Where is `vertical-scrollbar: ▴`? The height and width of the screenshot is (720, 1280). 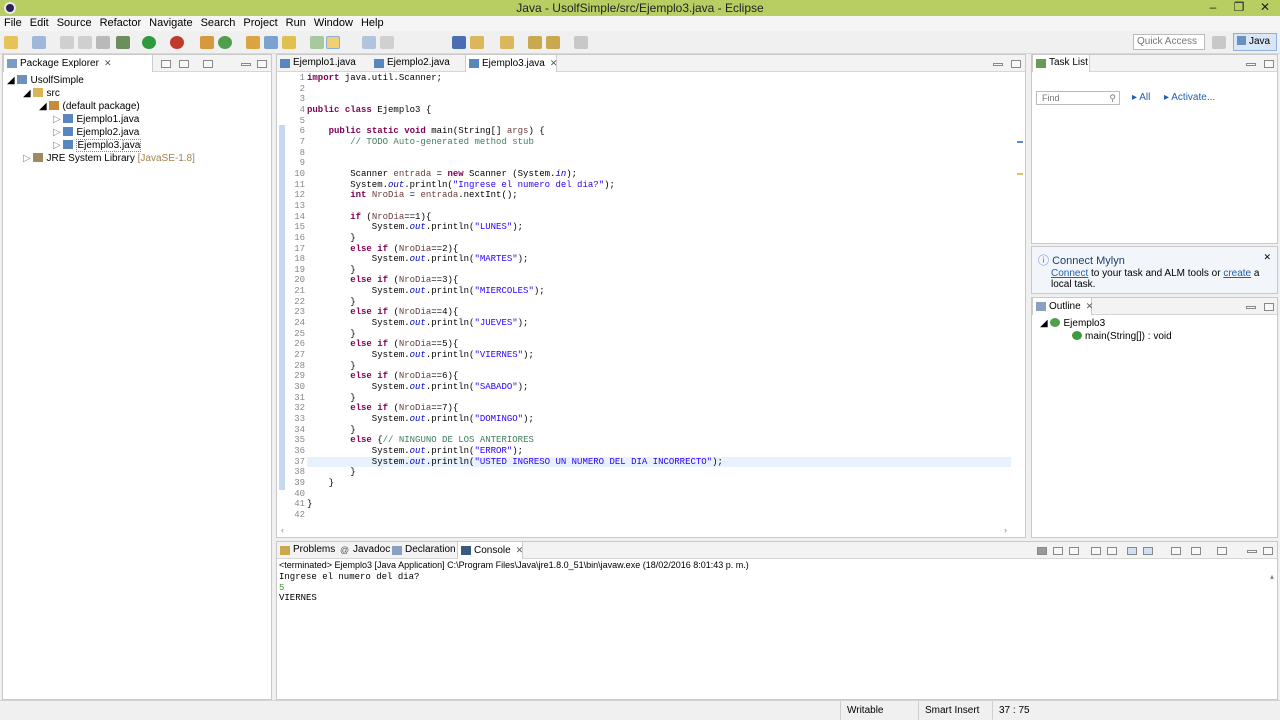
vertical-scrollbar: ▴ is located at coordinates (1272, 631).